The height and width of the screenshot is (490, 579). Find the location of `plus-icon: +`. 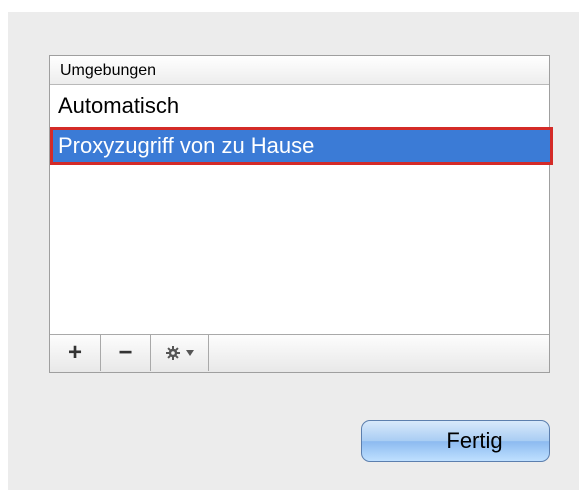

plus-icon: + is located at coordinates (74, 352).